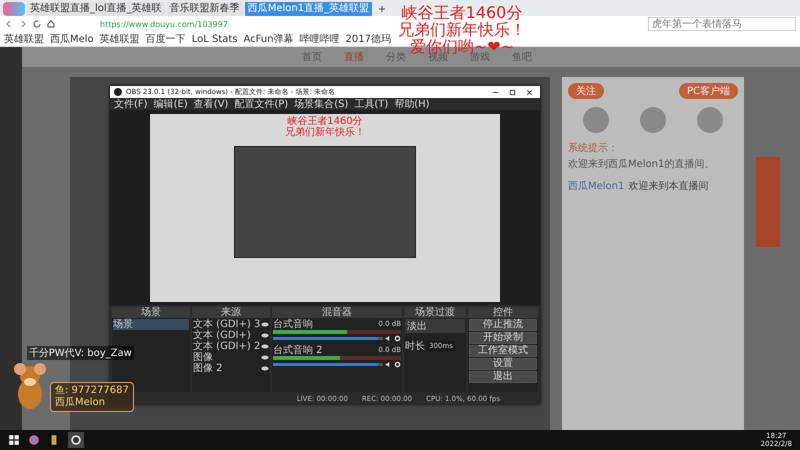  What do you see at coordinates (230, 24) in the screenshot?
I see `address-field: https://www.douyu.com/103997` at bounding box center [230, 24].